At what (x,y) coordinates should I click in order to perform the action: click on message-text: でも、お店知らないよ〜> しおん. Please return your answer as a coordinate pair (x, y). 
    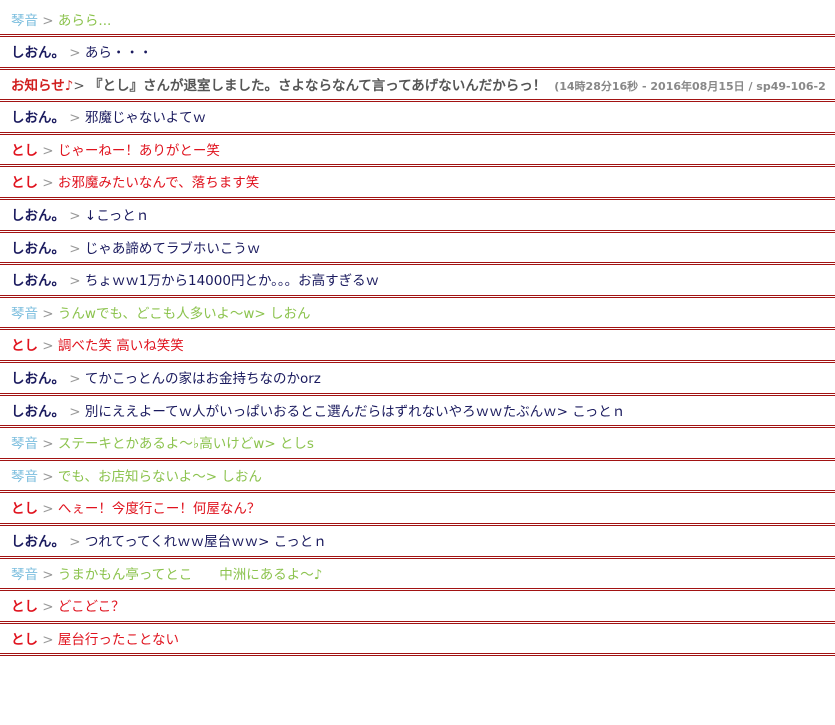
    Looking at the image, I should click on (159, 476).